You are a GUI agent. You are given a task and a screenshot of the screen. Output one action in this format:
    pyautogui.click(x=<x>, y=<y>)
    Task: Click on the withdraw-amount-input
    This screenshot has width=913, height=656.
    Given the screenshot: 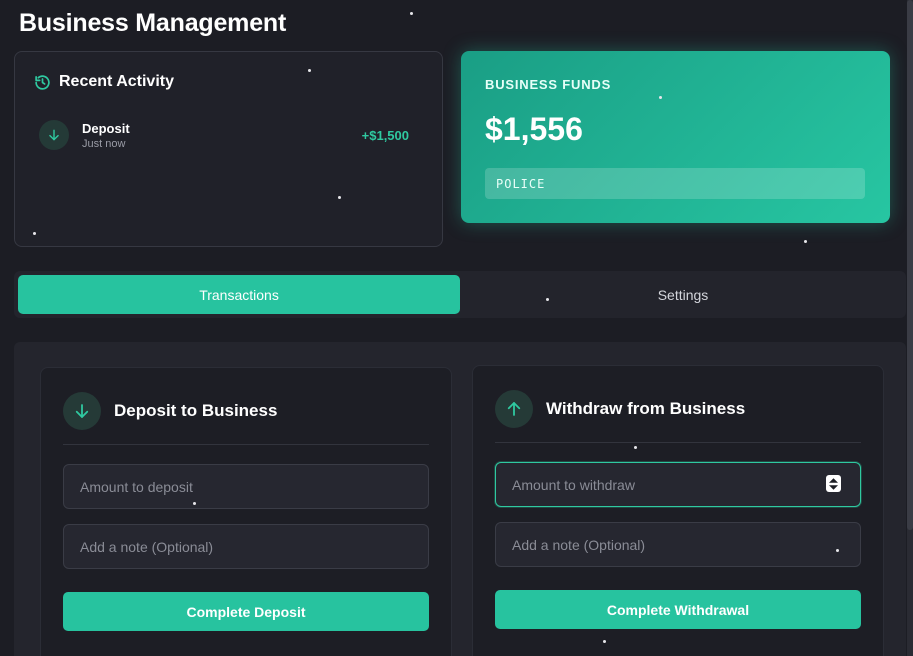 What is the action you would take?
    pyautogui.click(x=678, y=484)
    